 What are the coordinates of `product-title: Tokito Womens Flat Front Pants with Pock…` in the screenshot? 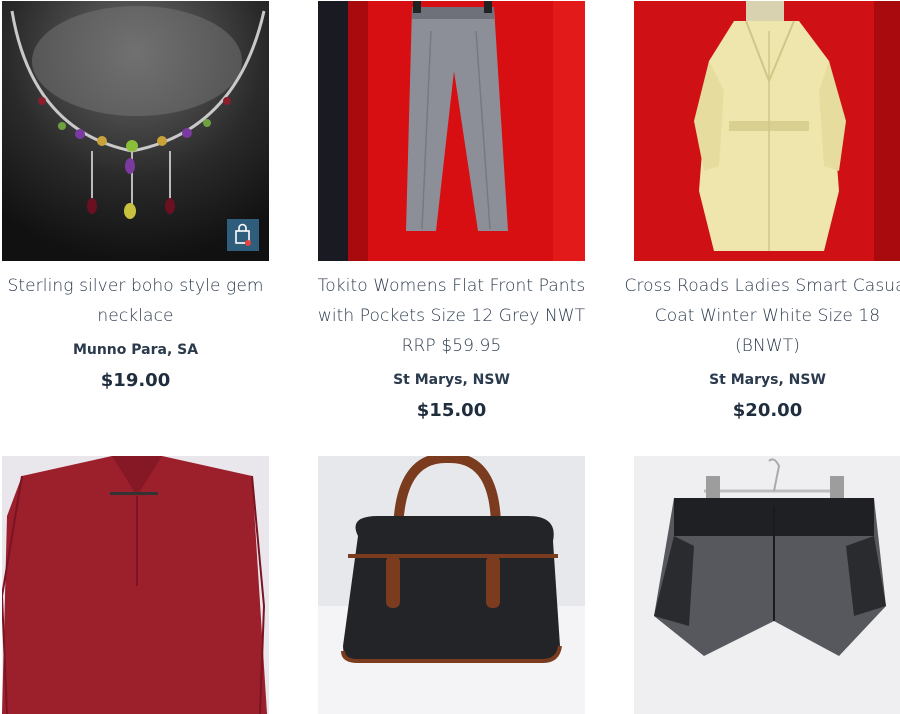 It's located at (451, 316).